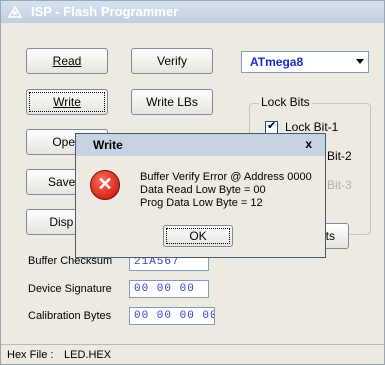 The height and width of the screenshot is (365, 385). Describe the element at coordinates (272, 126) in the screenshot. I see `checkmark-icon: ✔` at that location.